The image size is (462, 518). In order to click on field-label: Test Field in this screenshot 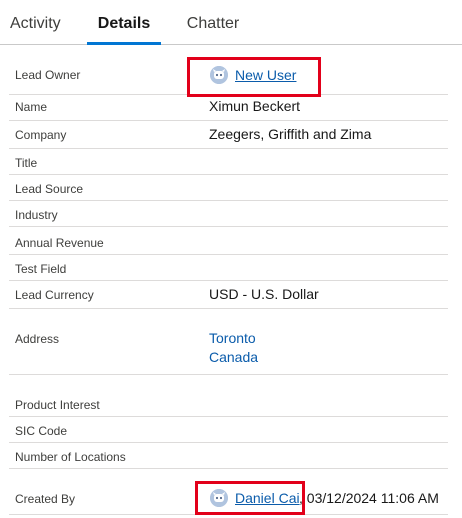, I will do `click(41, 269)`.